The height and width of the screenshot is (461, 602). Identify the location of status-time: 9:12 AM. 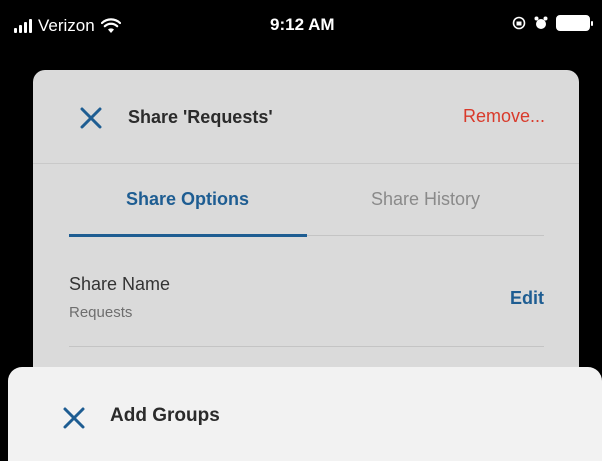
(302, 24).